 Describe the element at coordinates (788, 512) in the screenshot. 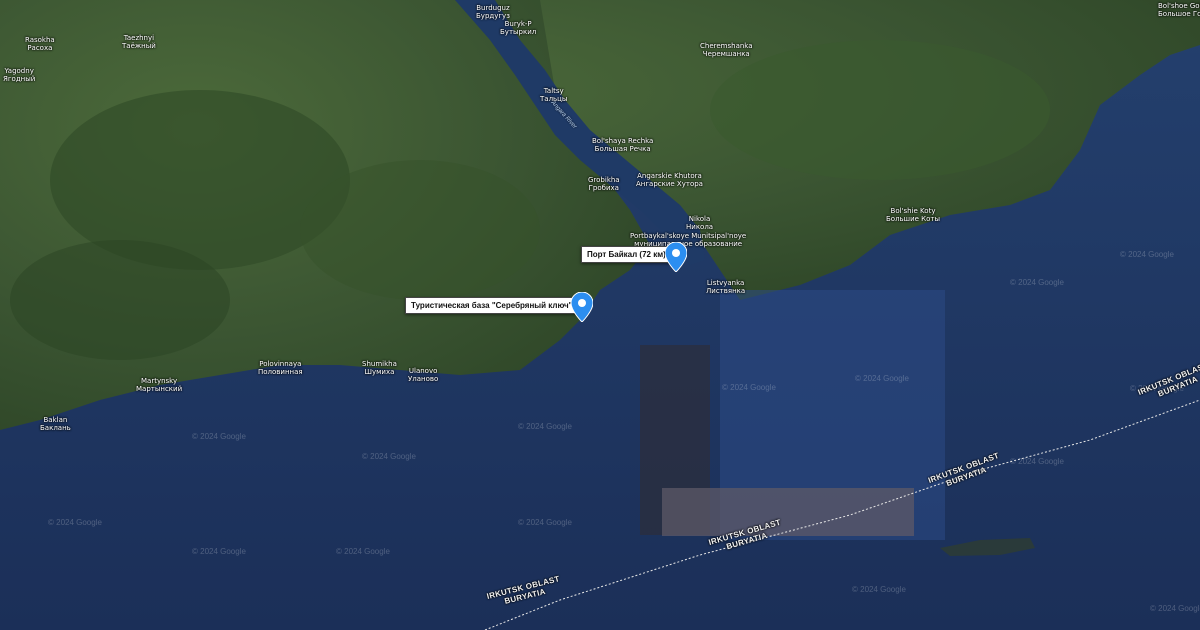

I see `image-tile` at that location.